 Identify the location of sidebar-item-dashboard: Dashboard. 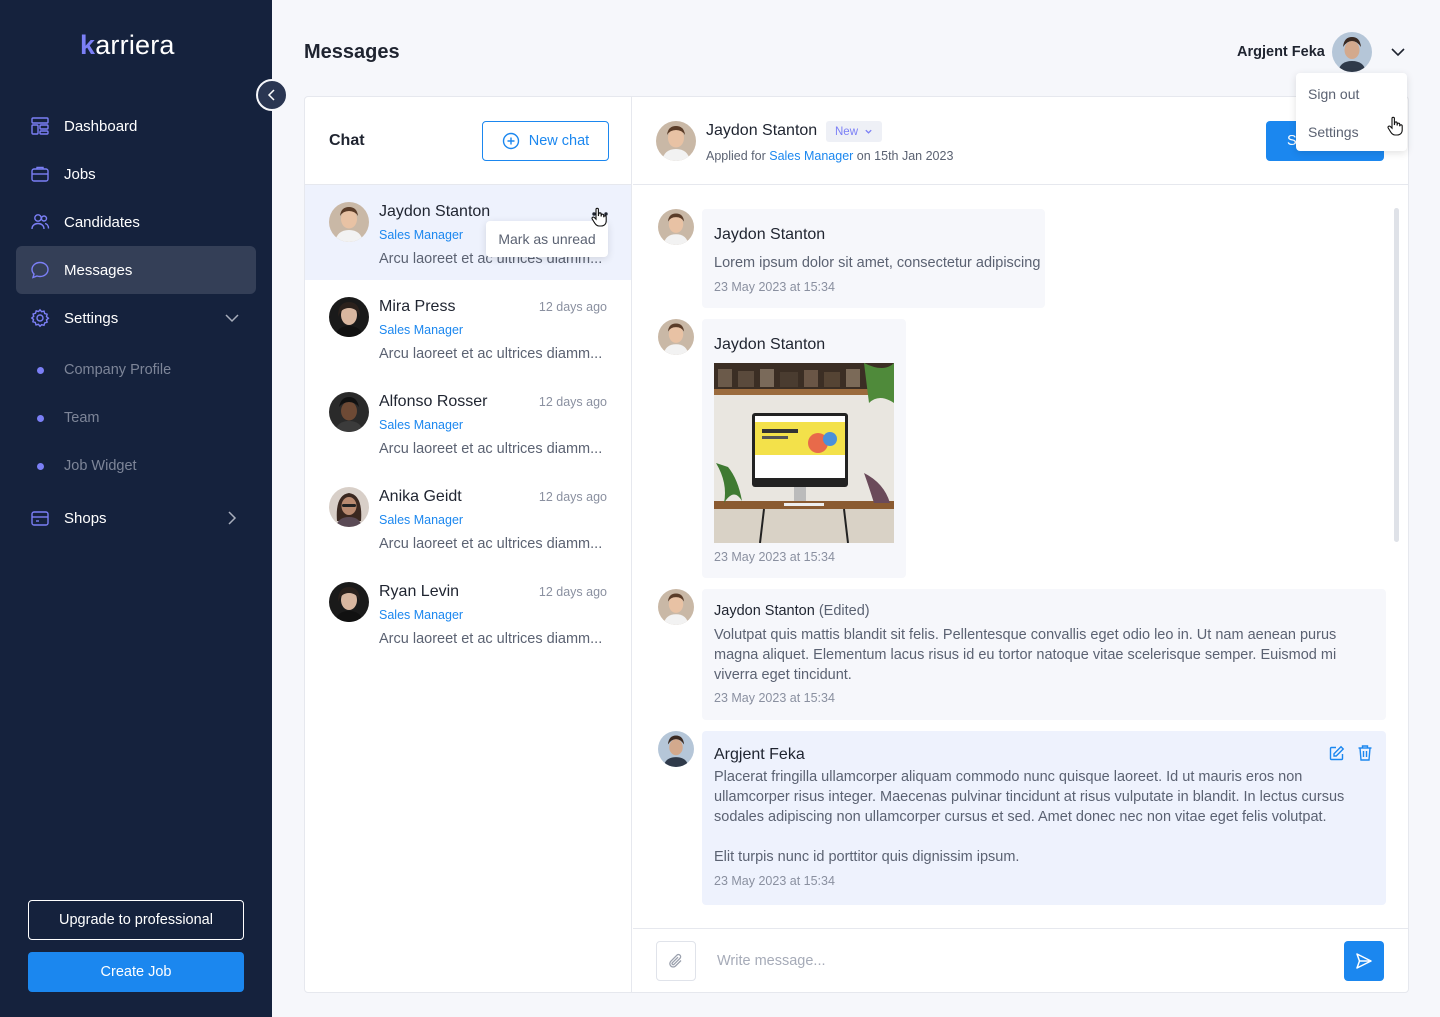
(136, 126).